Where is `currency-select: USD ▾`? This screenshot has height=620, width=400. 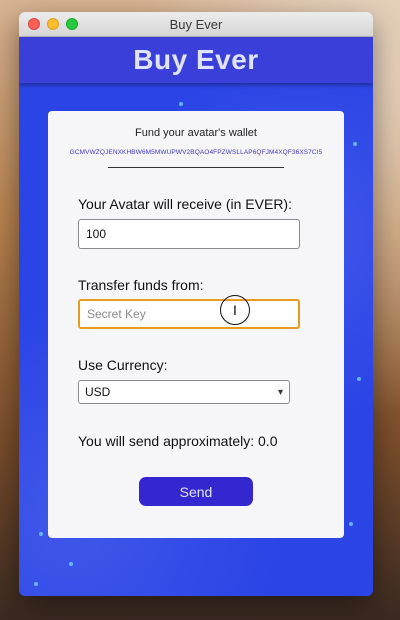 currency-select: USD ▾ is located at coordinates (184, 392).